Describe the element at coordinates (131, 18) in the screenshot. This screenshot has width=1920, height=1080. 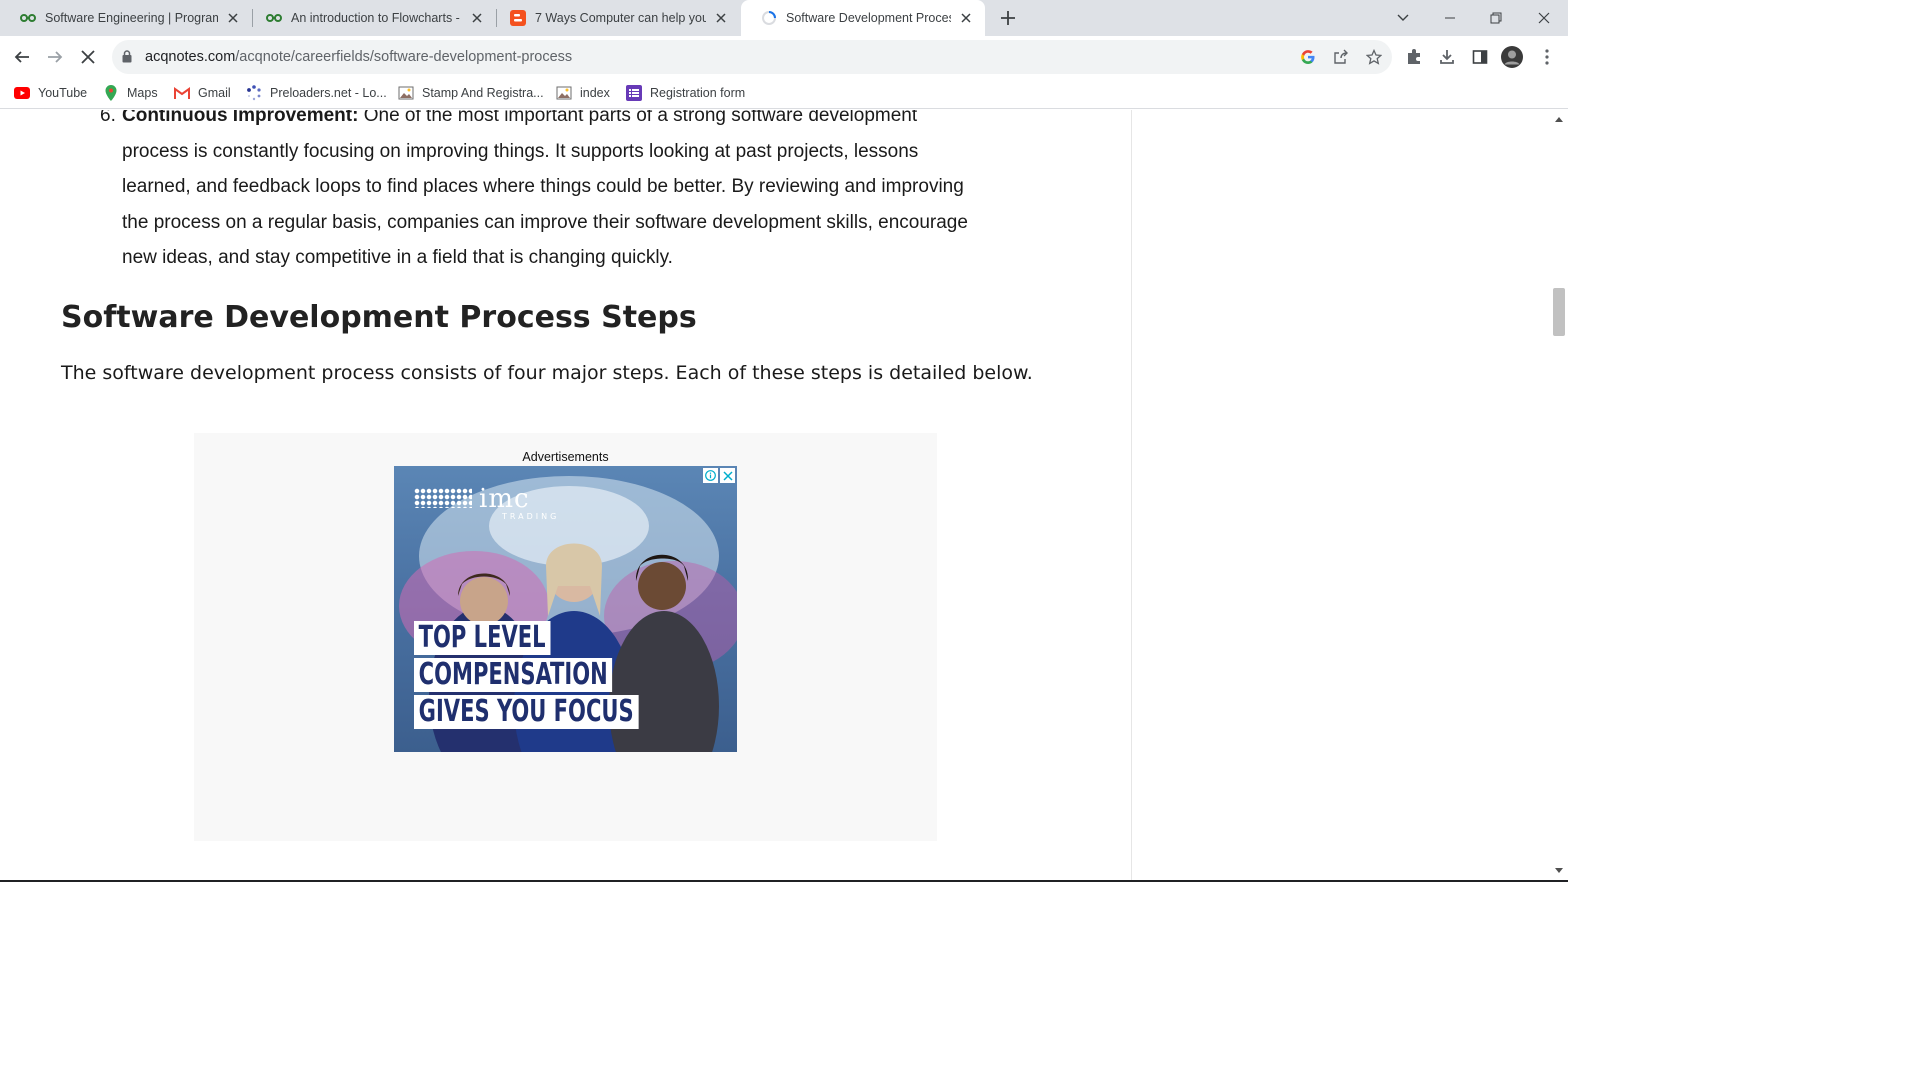
I see `tab-title: Software Engineering | Program` at that location.